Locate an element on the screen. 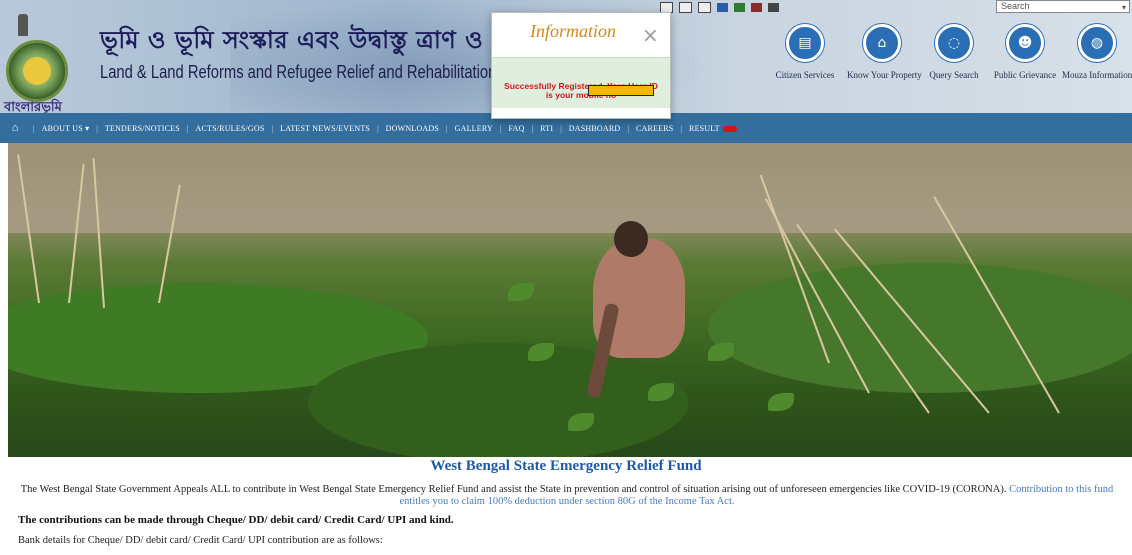  service-label: Know Your Property is located at coordinates (884, 75).